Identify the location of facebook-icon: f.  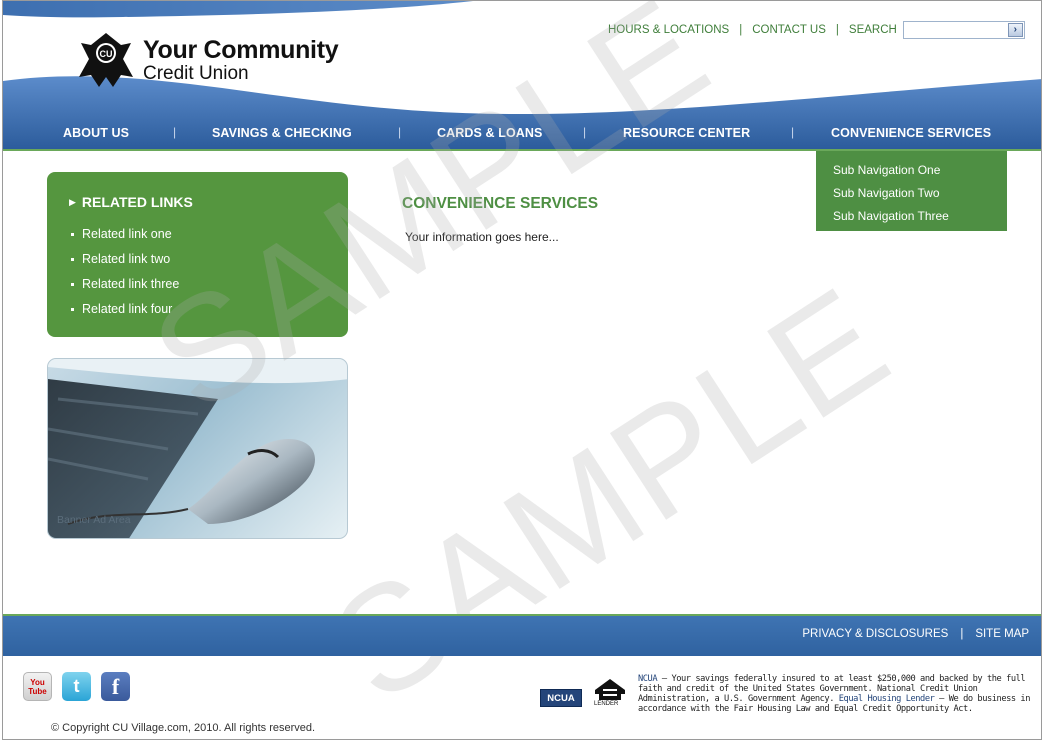
(115, 686).